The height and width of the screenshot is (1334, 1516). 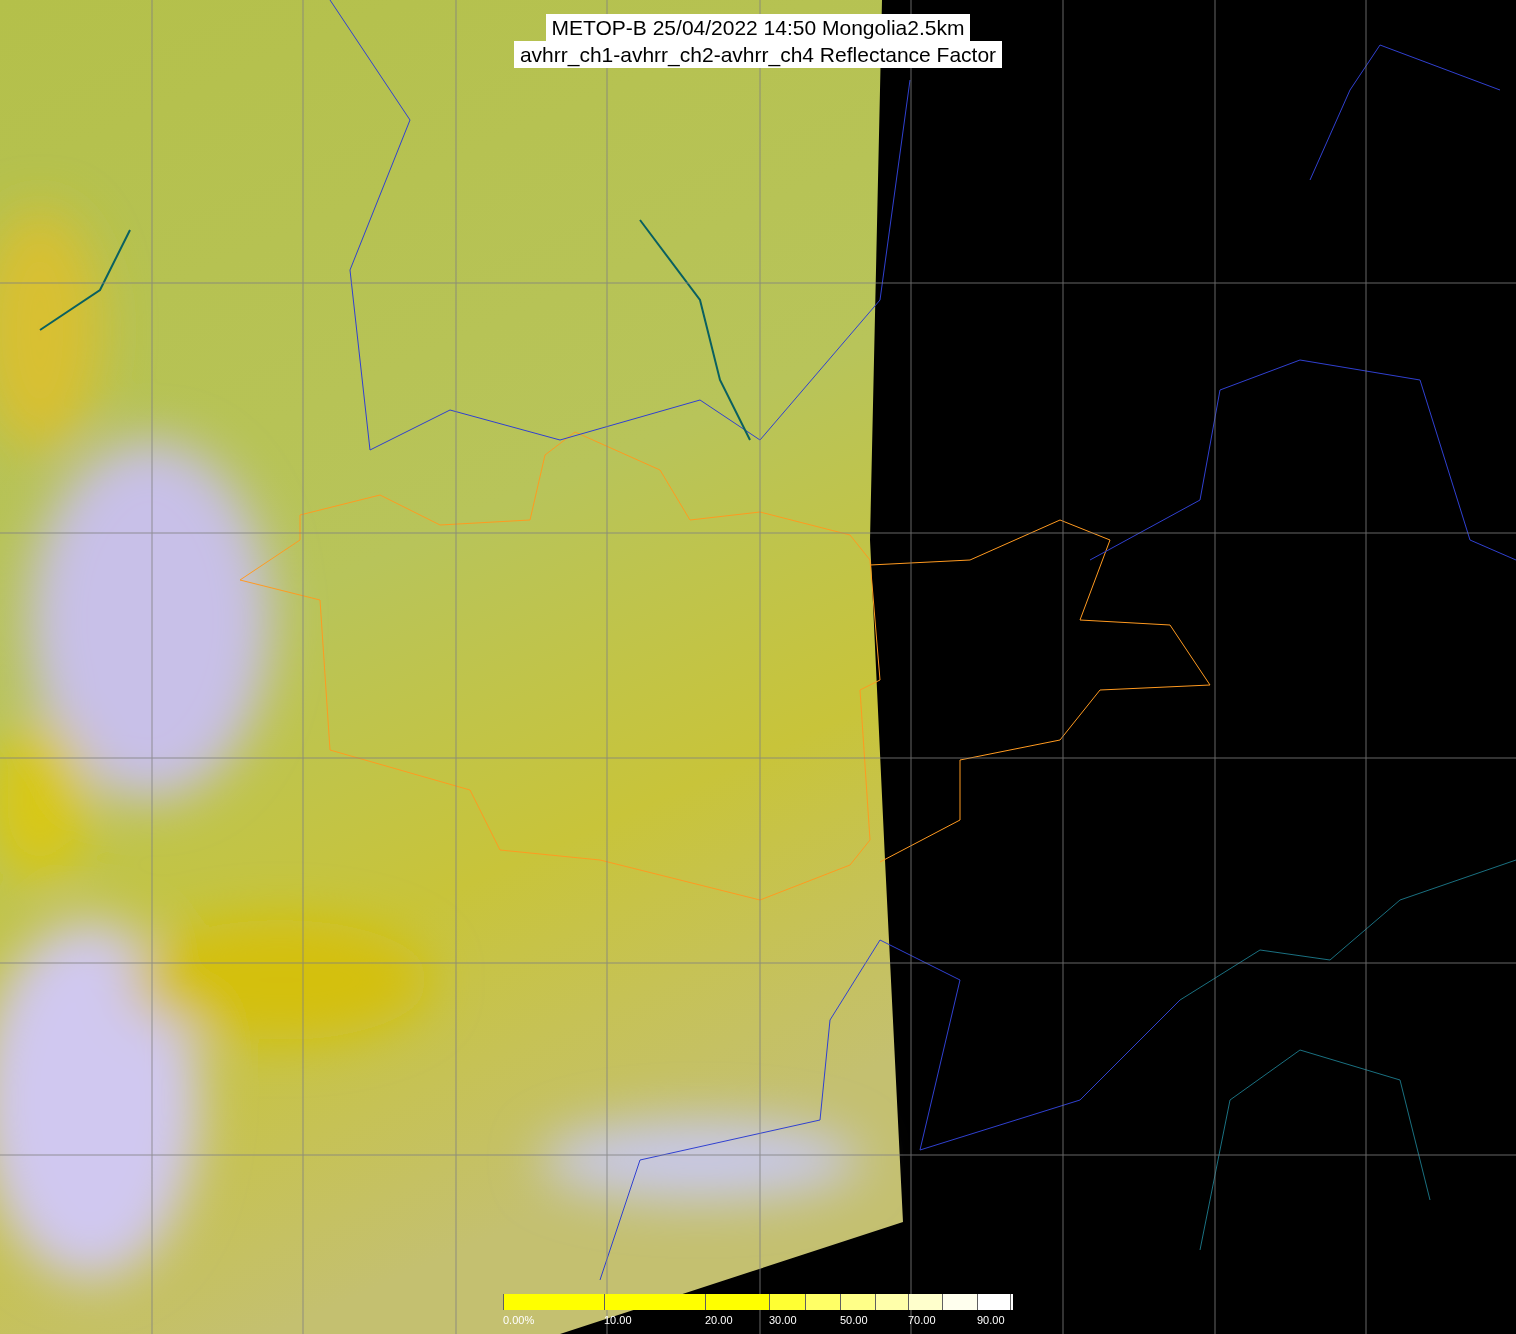 What do you see at coordinates (618, 1320) in the screenshot?
I see `colorbar-tick-label: 10.00` at bounding box center [618, 1320].